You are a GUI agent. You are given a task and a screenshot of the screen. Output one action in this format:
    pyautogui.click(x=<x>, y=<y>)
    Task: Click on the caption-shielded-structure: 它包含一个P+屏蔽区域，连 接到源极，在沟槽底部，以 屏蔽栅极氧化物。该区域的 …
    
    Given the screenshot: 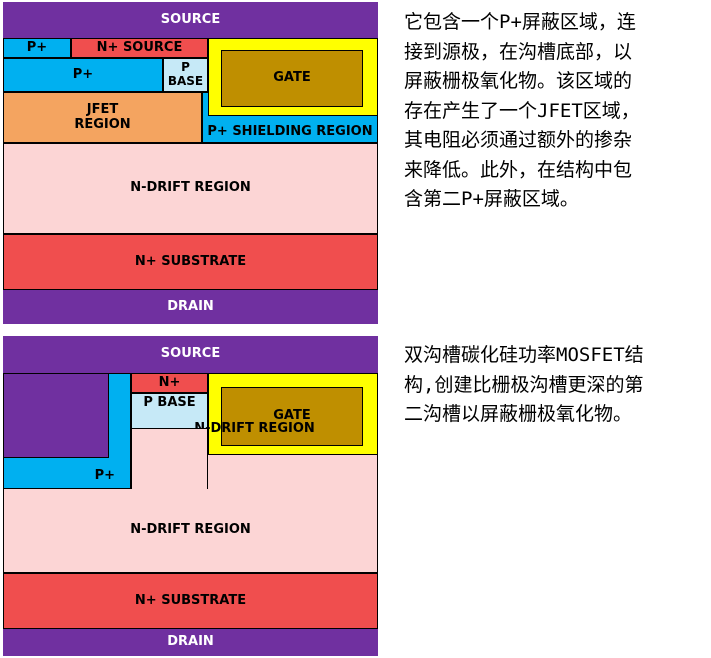 What is the action you would take?
    pyautogui.click(x=522, y=110)
    